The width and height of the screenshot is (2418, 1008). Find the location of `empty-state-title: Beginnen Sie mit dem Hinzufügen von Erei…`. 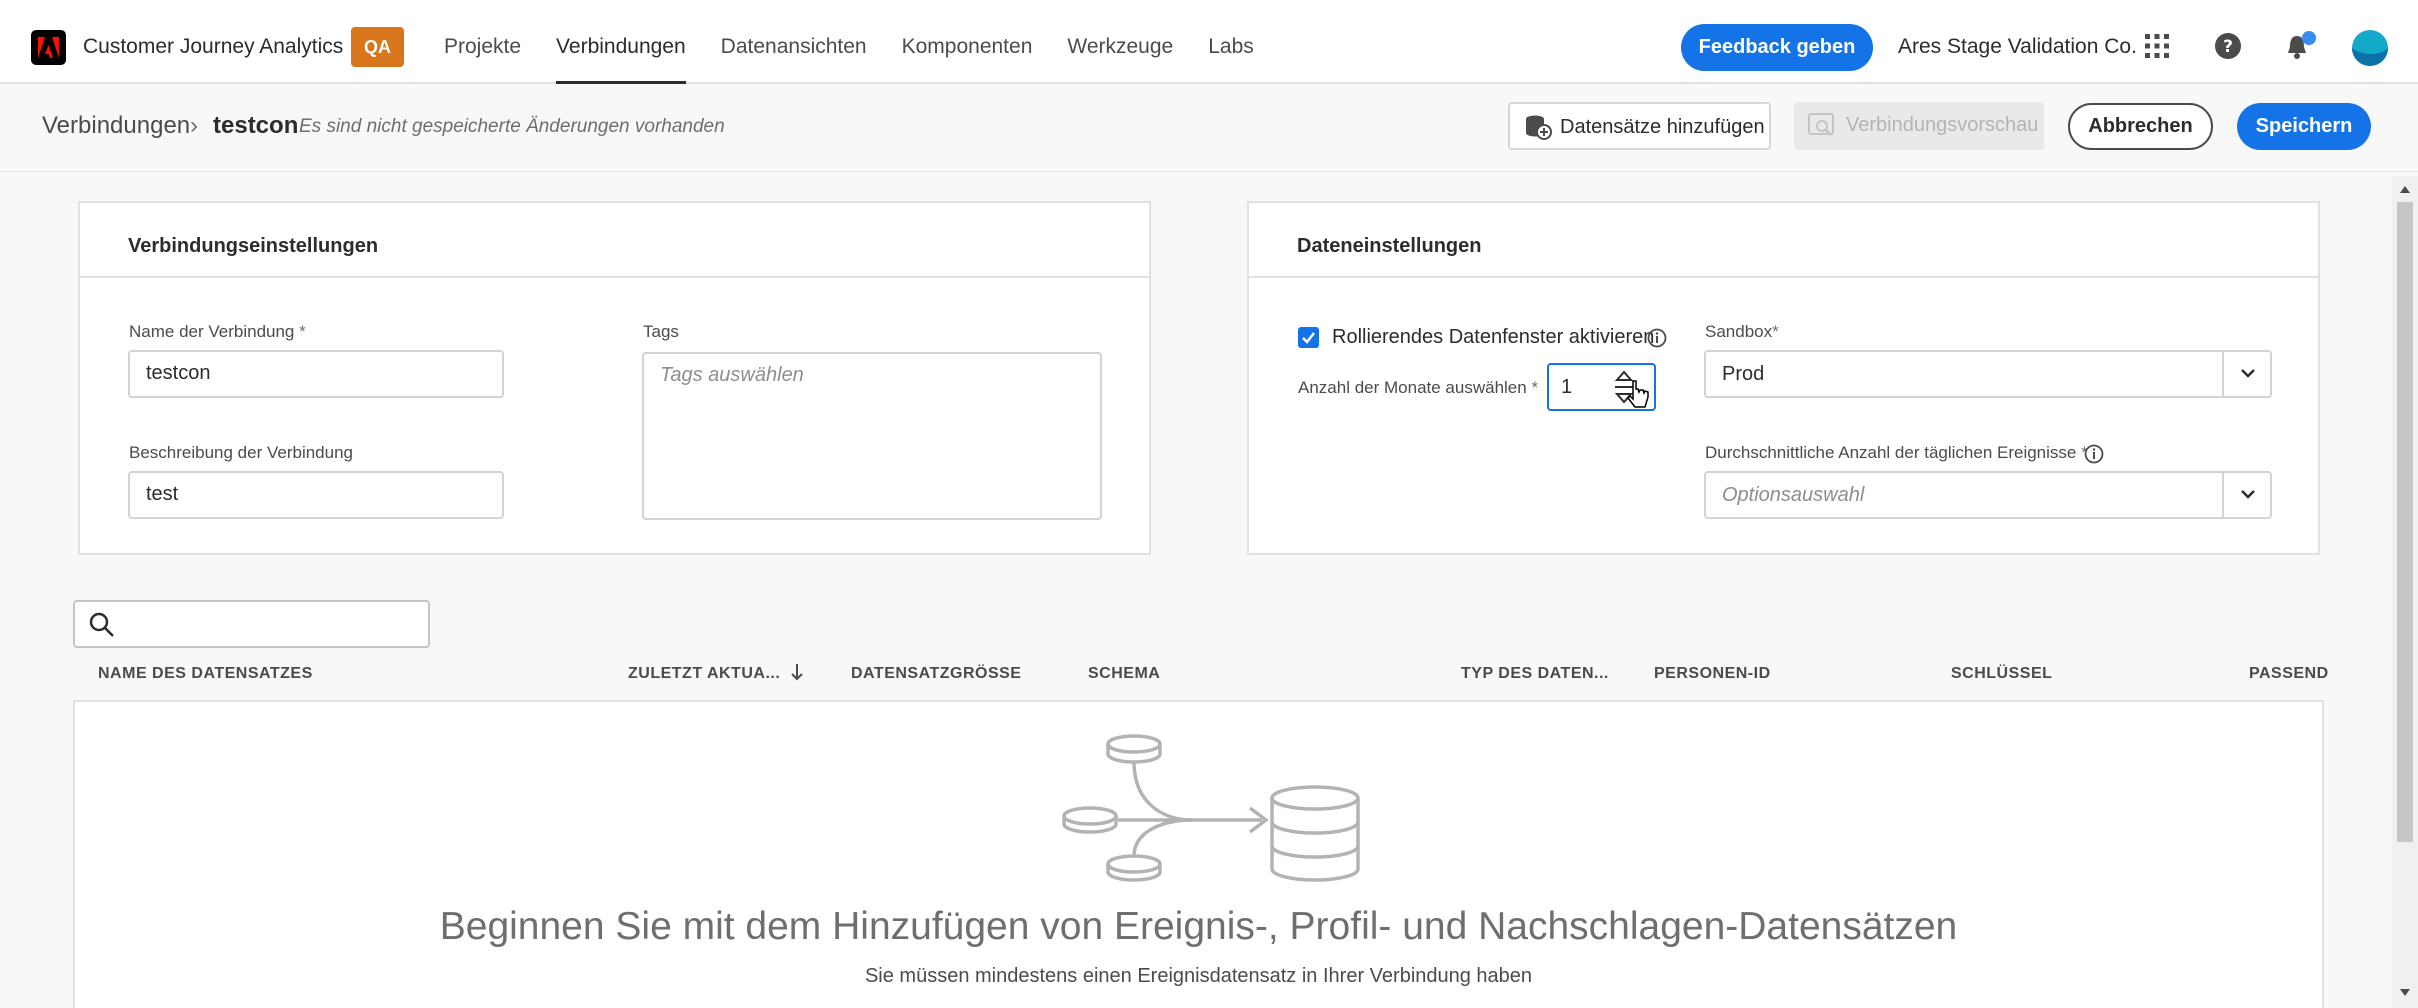

empty-state-title: Beginnen Sie mit dem Hinzufügen von Erei… is located at coordinates (1198, 926).